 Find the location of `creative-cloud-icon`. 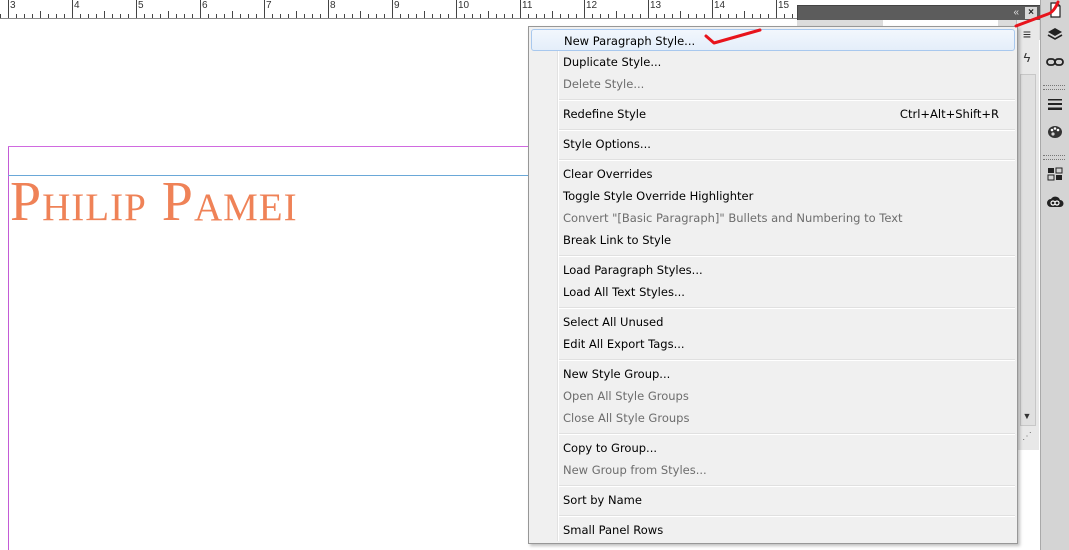

creative-cloud-icon is located at coordinates (1055, 204).